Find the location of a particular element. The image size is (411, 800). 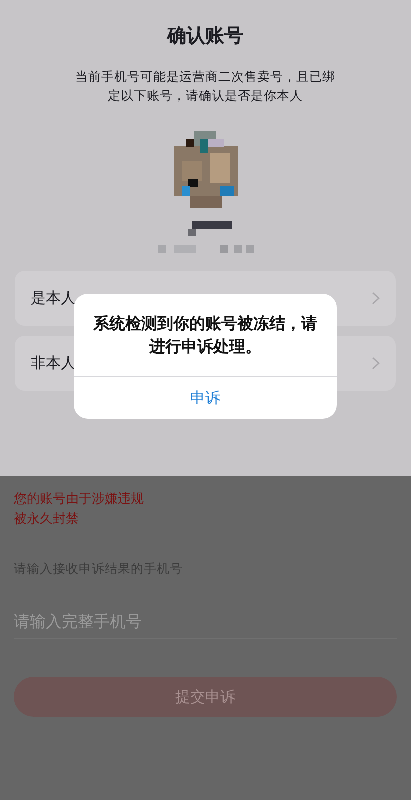

alert-message: 系统检测到你的账号被冻结，请进行申诉处理。 is located at coordinates (205, 335).